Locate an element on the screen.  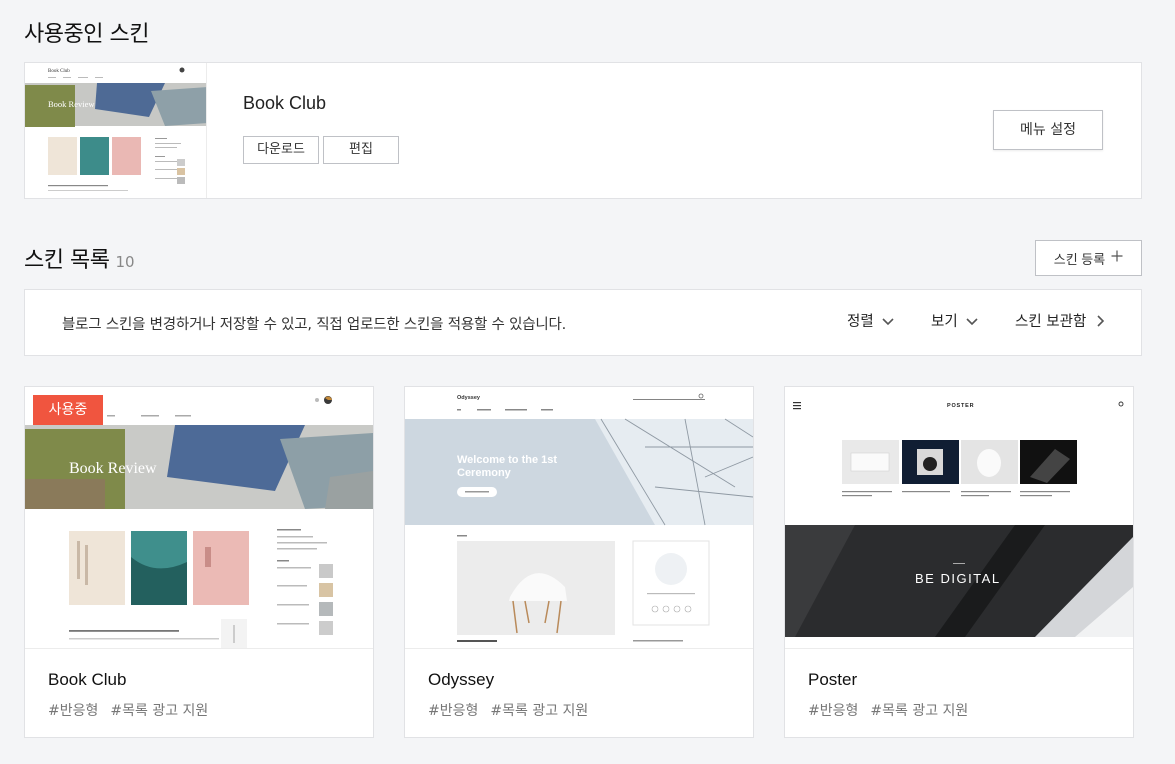
edit-button: 편집 is located at coordinates (361, 150).